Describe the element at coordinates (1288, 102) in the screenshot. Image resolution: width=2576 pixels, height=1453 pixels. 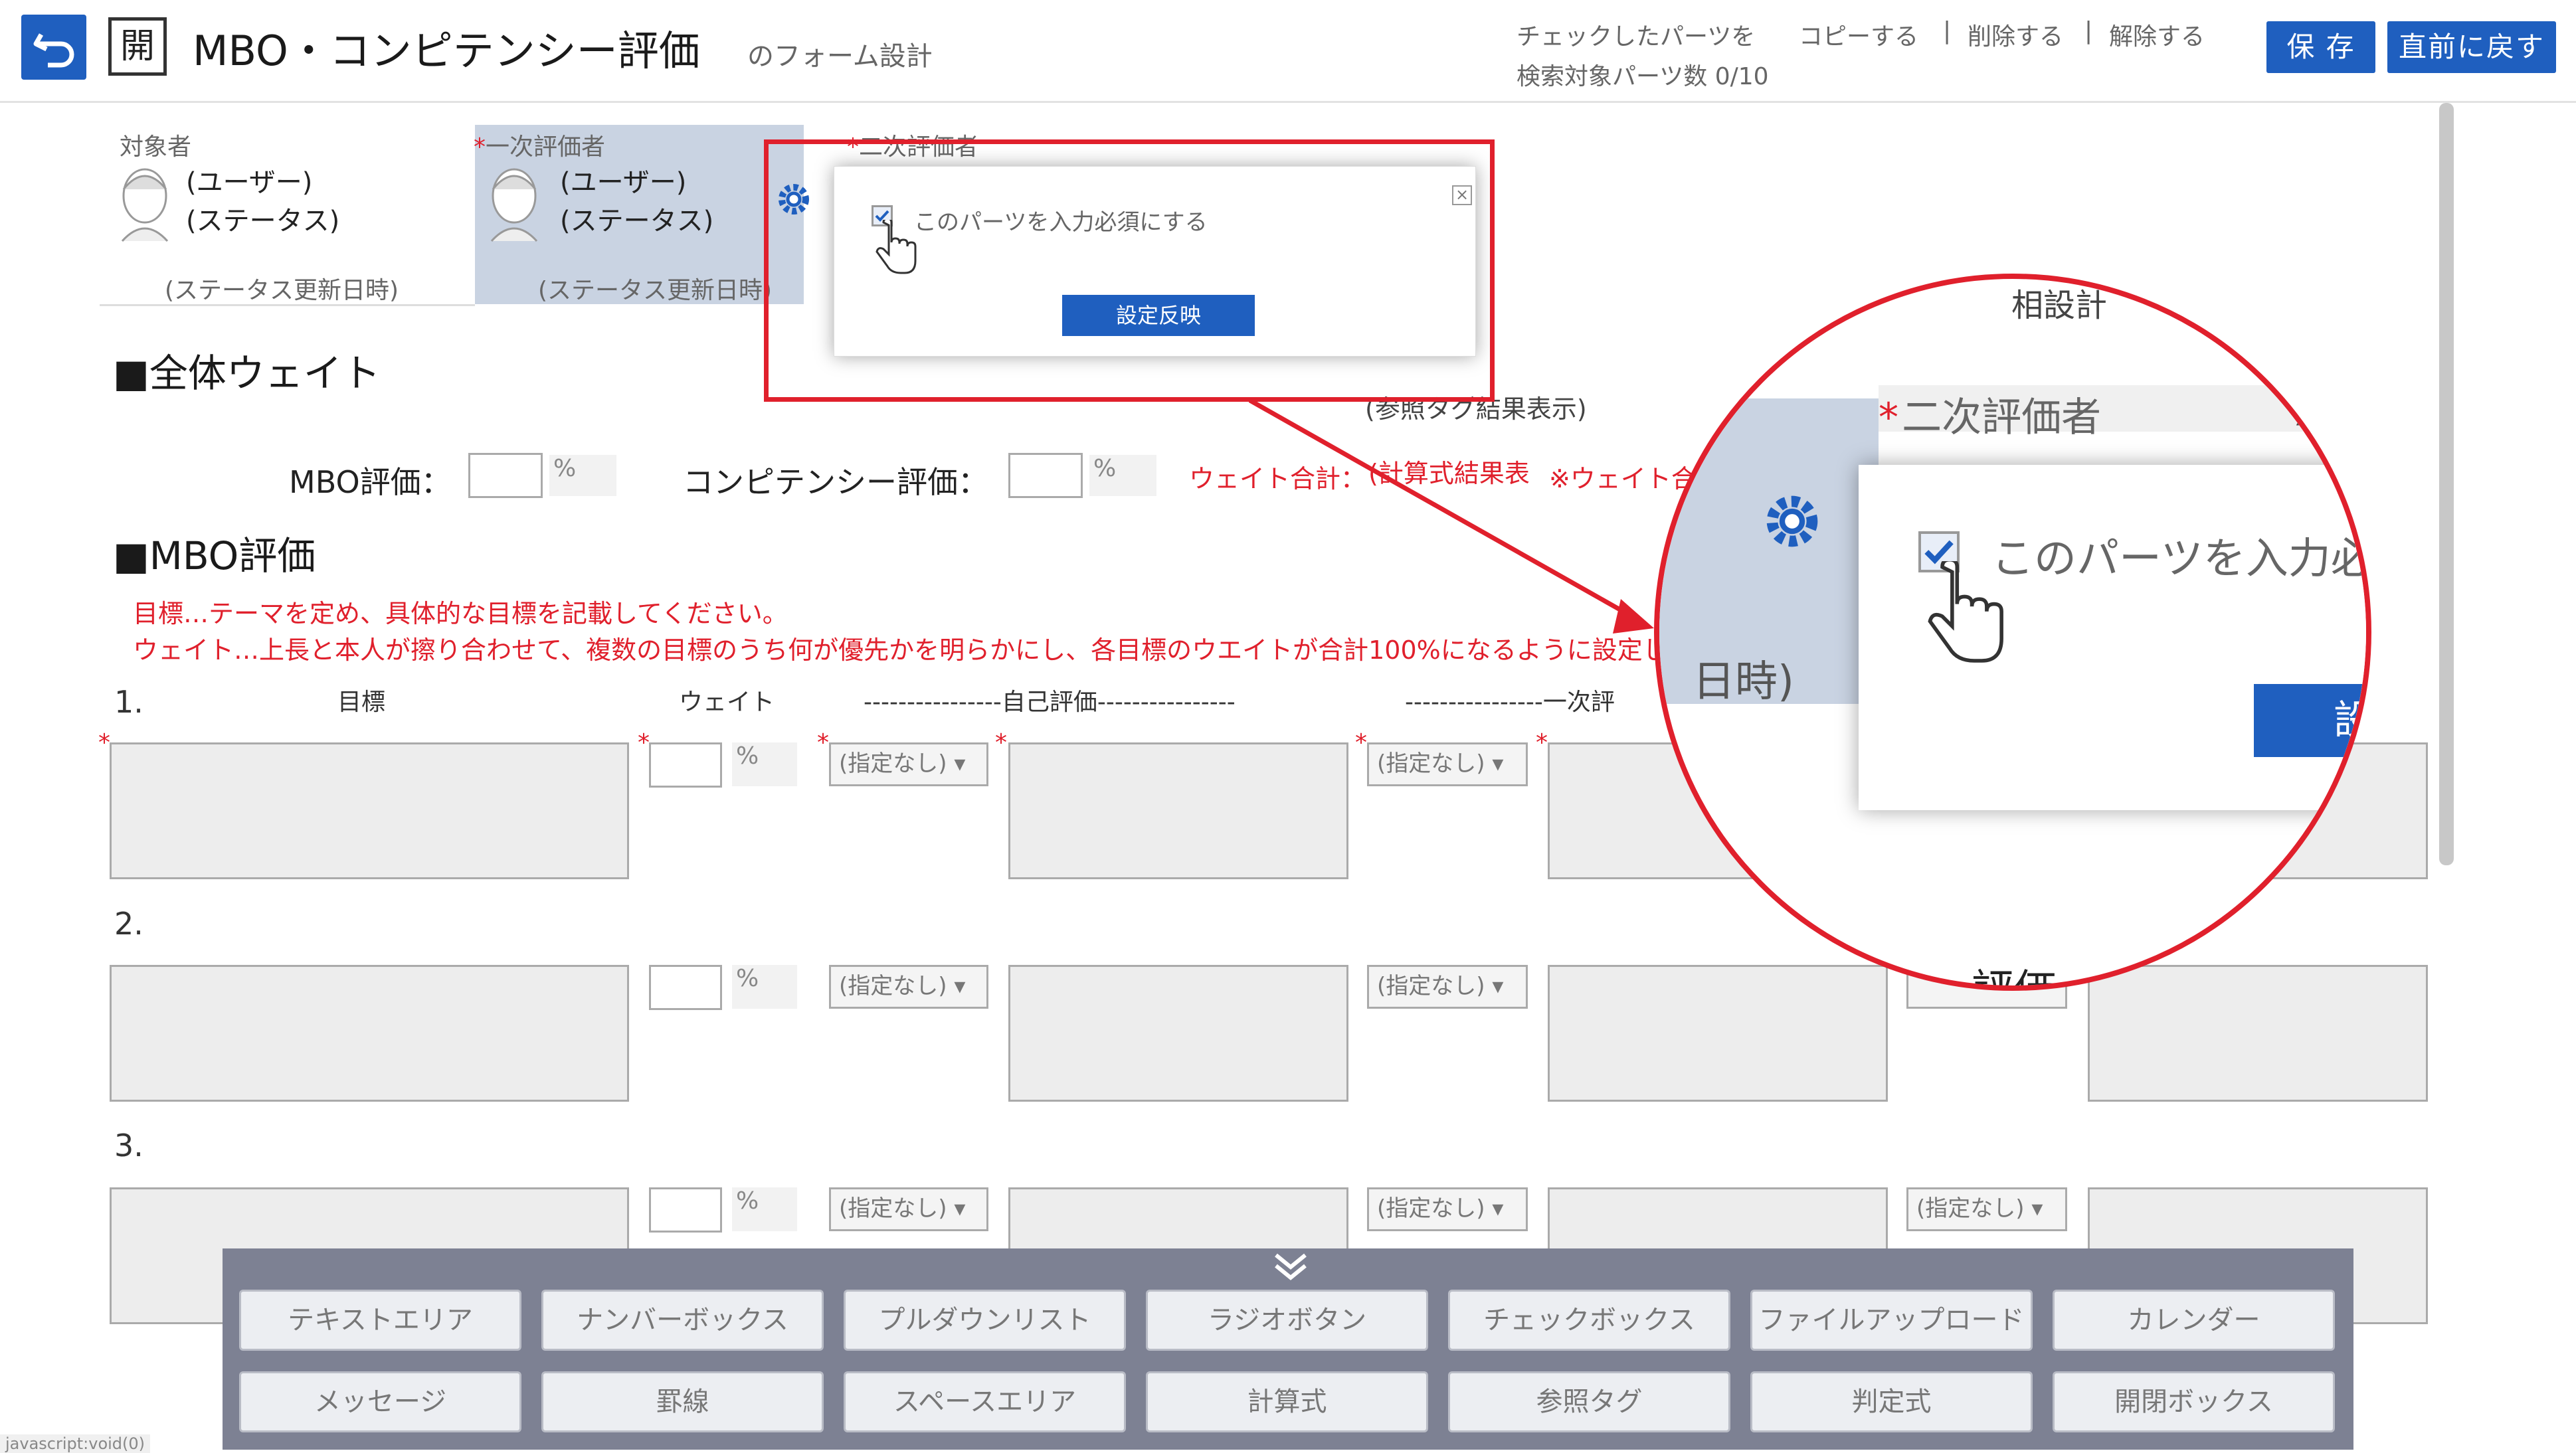
I see `header-divider` at that location.